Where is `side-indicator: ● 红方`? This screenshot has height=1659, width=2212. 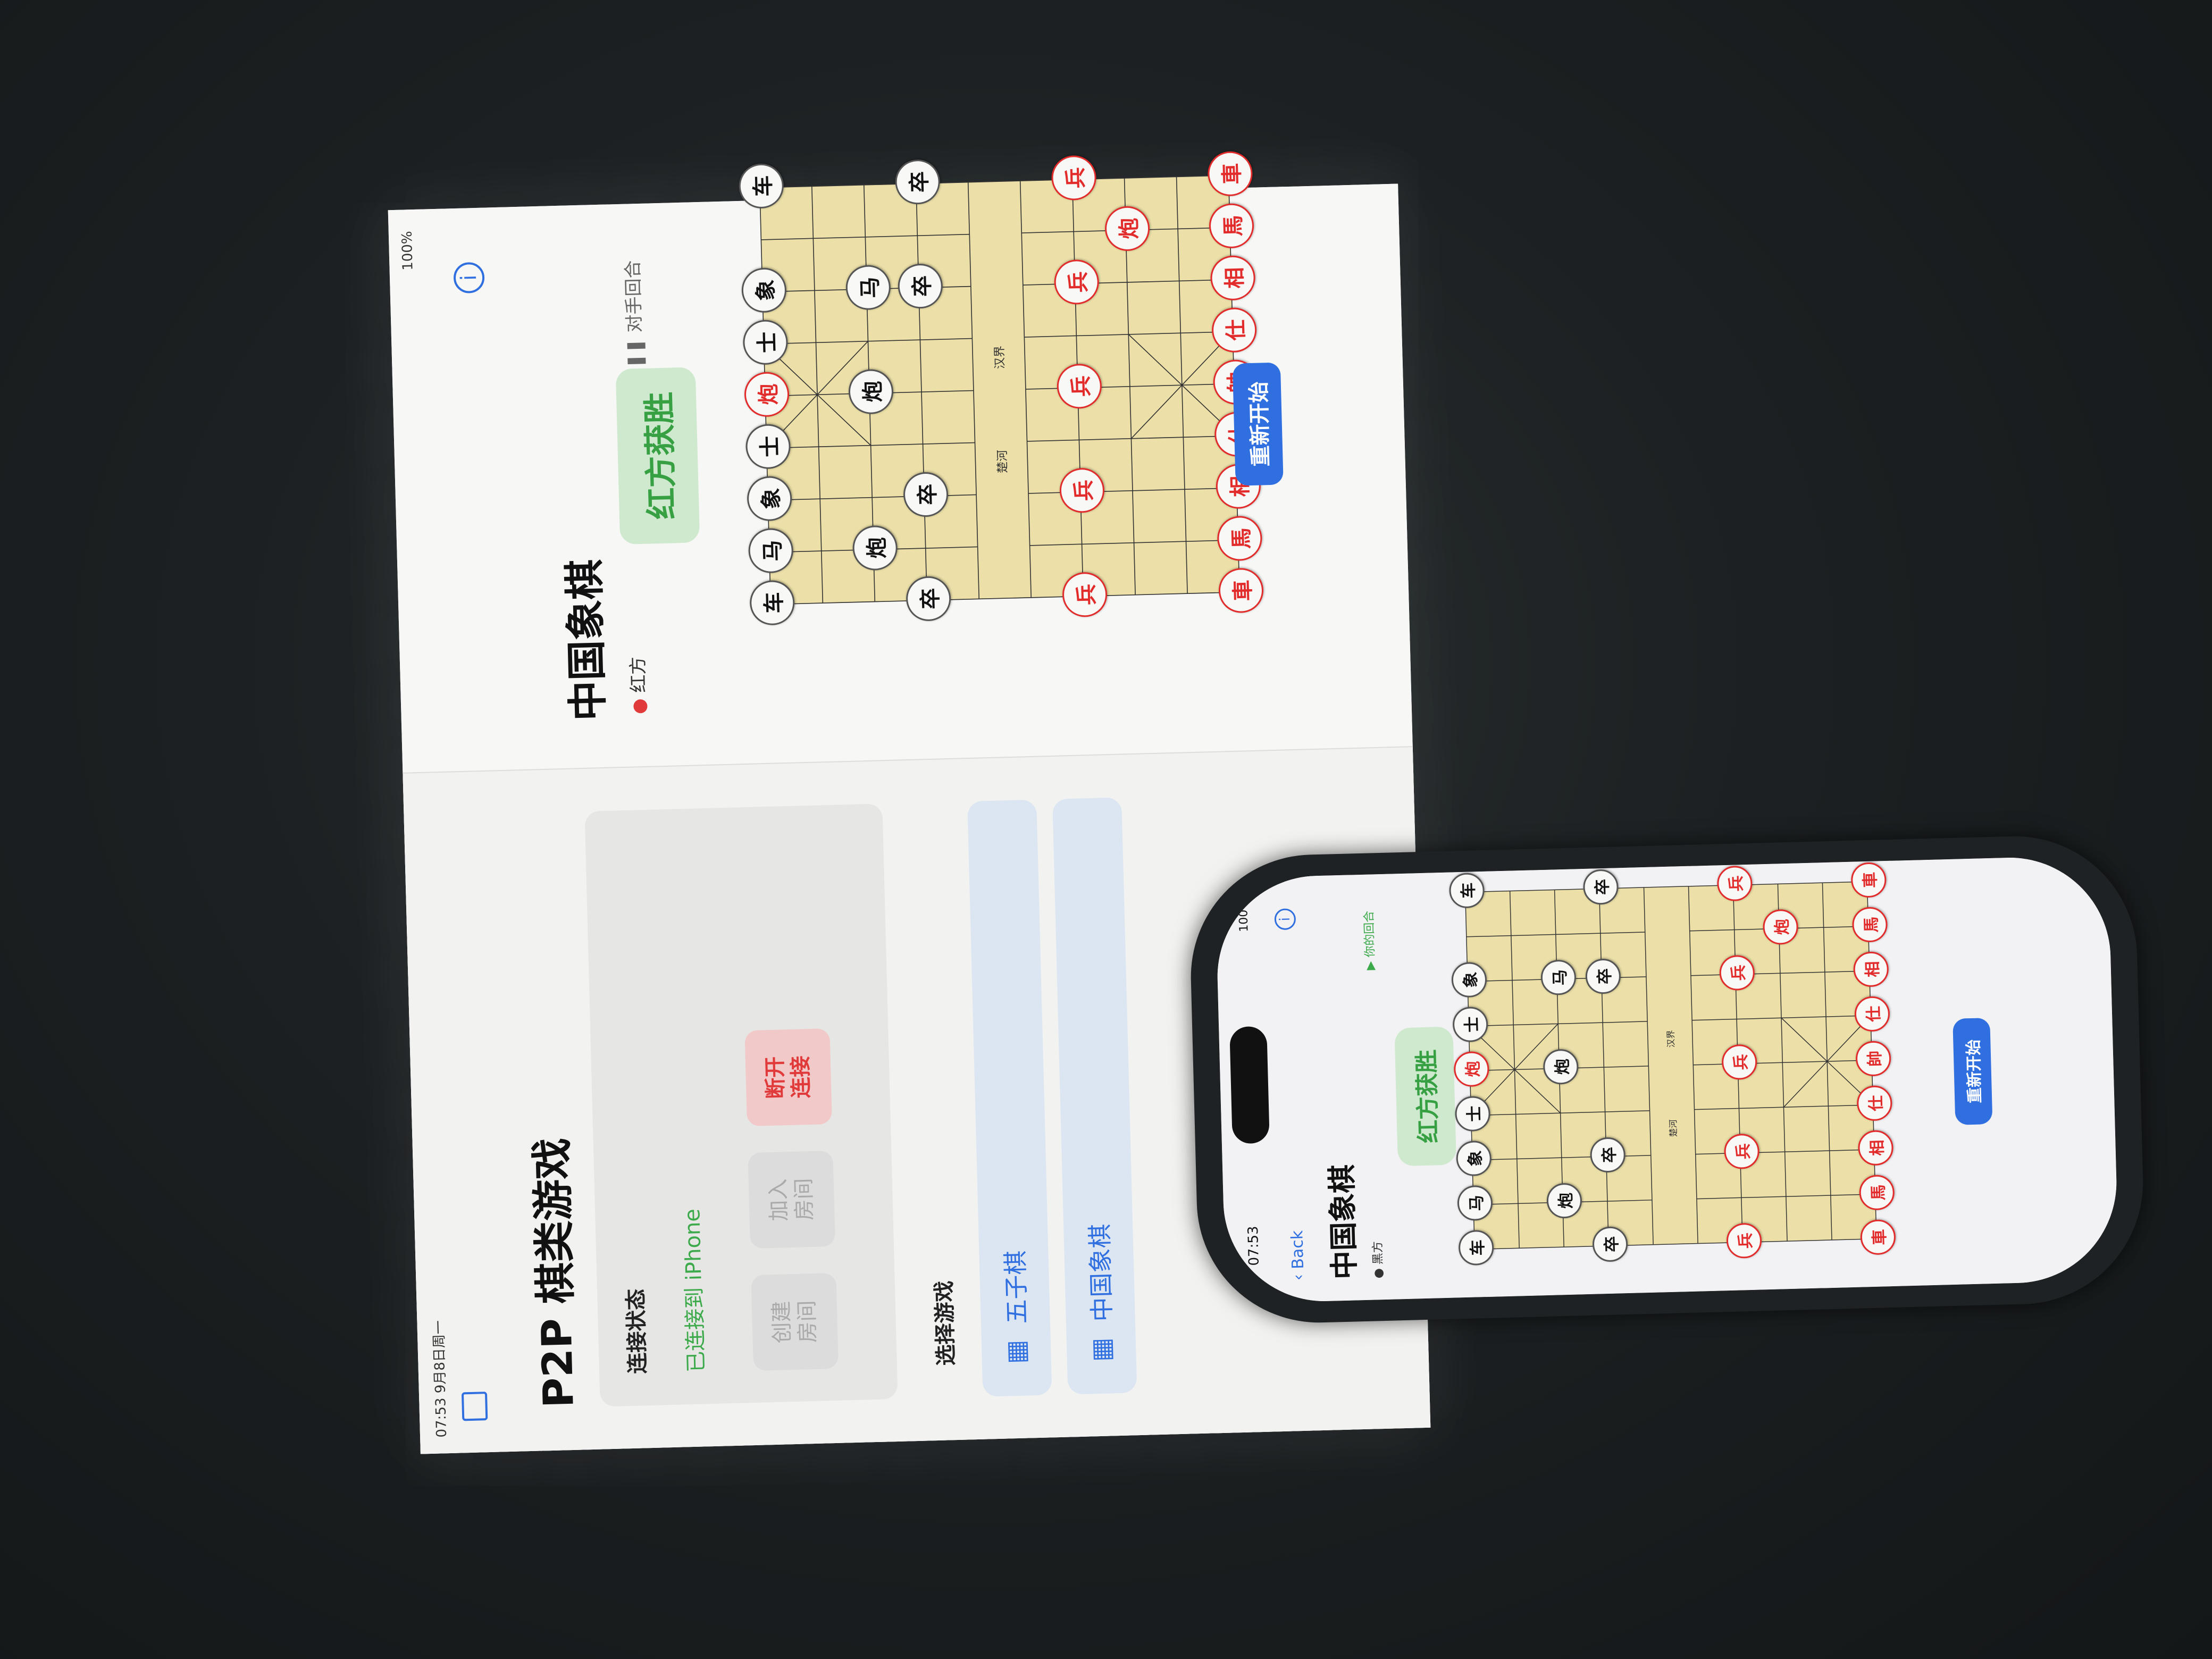 side-indicator: ● 红方 is located at coordinates (637, 685).